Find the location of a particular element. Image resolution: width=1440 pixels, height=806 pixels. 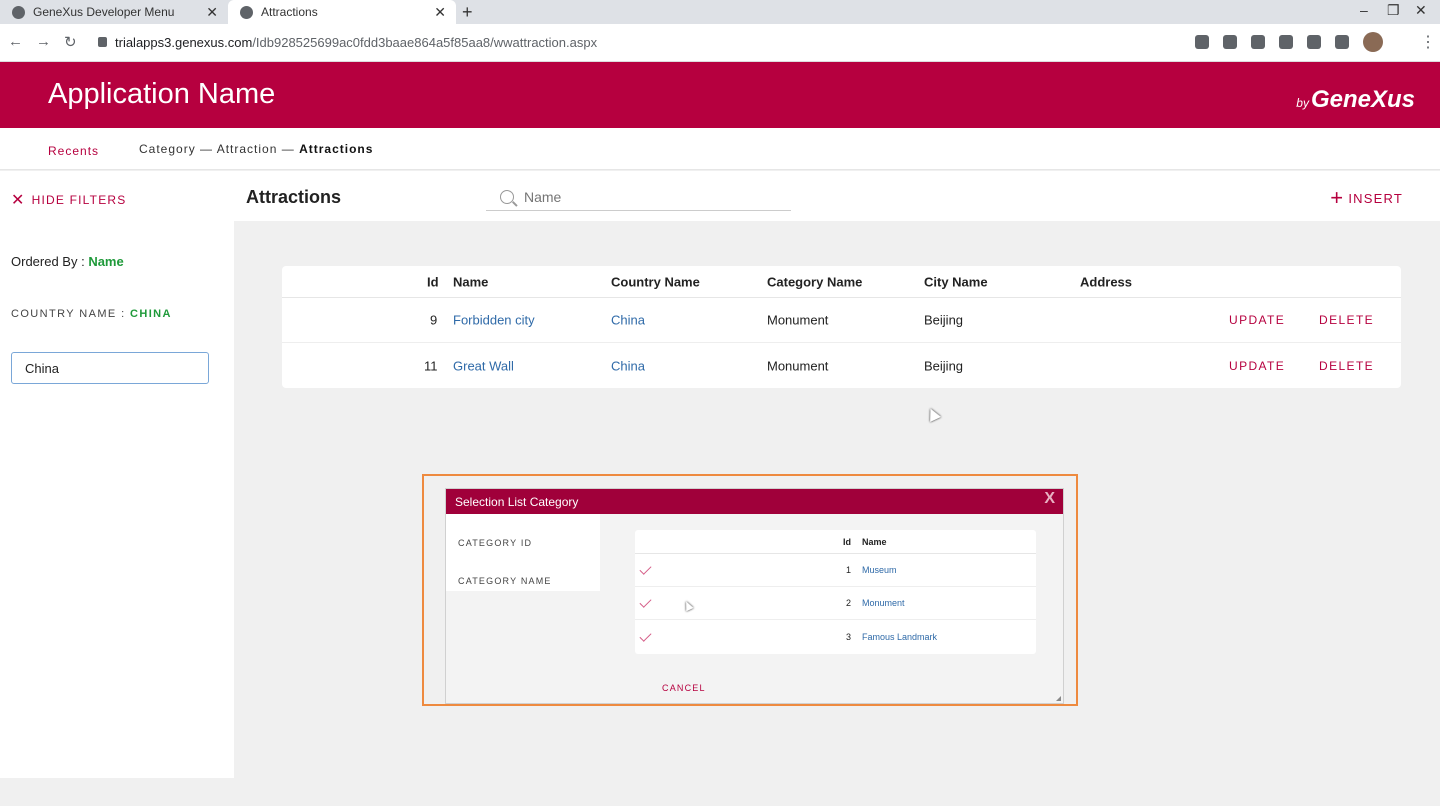

popup-grid-header: Id Name is located at coordinates (835, 542).